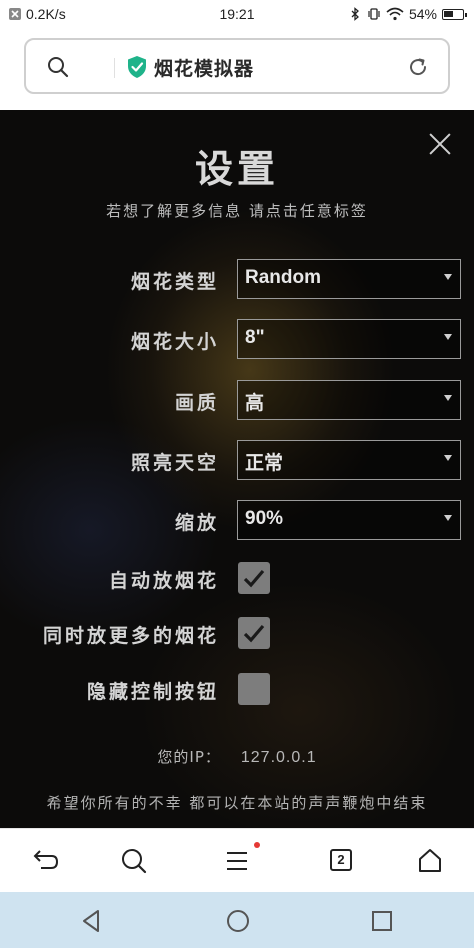  What do you see at coordinates (349, 279) in the screenshot?
I see `shell-type-select: Random` at bounding box center [349, 279].